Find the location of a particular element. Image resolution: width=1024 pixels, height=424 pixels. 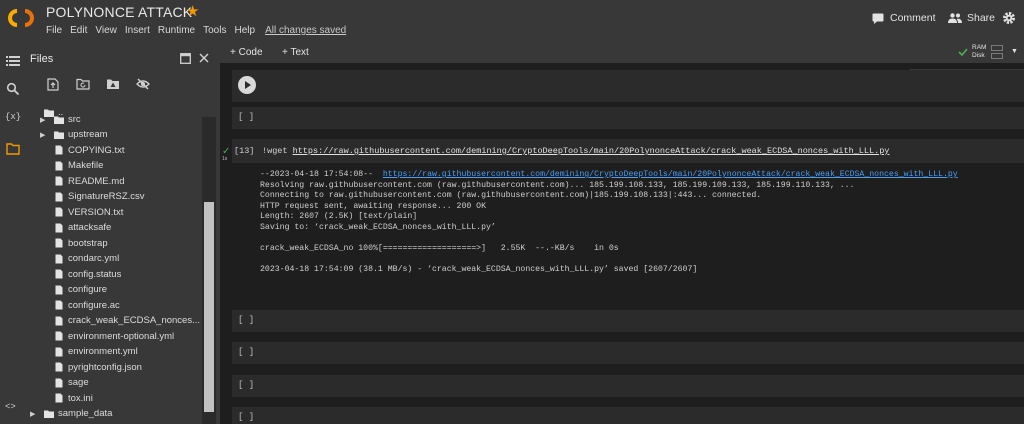

file-row: environment.yml is located at coordinates (114, 351).